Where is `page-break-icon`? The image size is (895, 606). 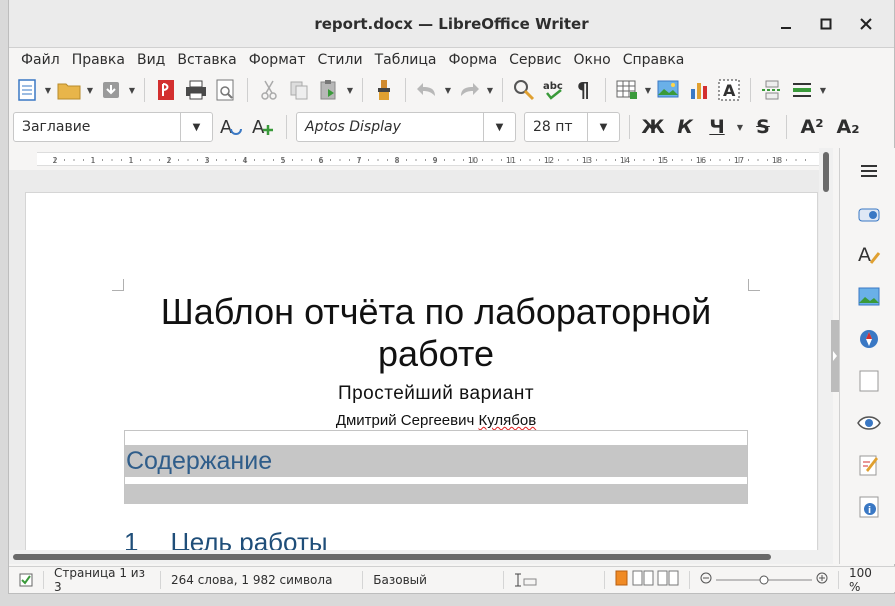
page-break-icon is located at coordinates (772, 90).